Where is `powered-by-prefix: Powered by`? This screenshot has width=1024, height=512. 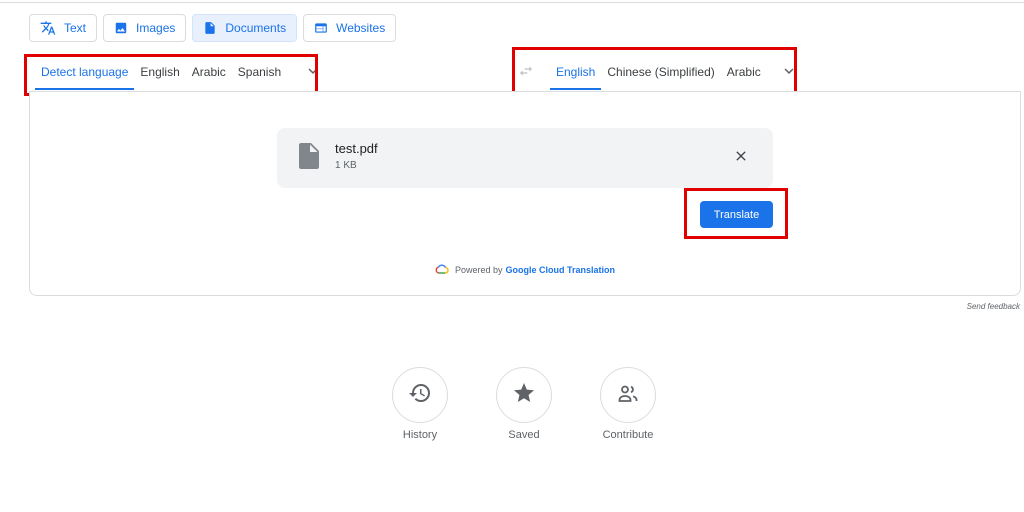 powered-by-prefix: Powered by is located at coordinates (478, 270).